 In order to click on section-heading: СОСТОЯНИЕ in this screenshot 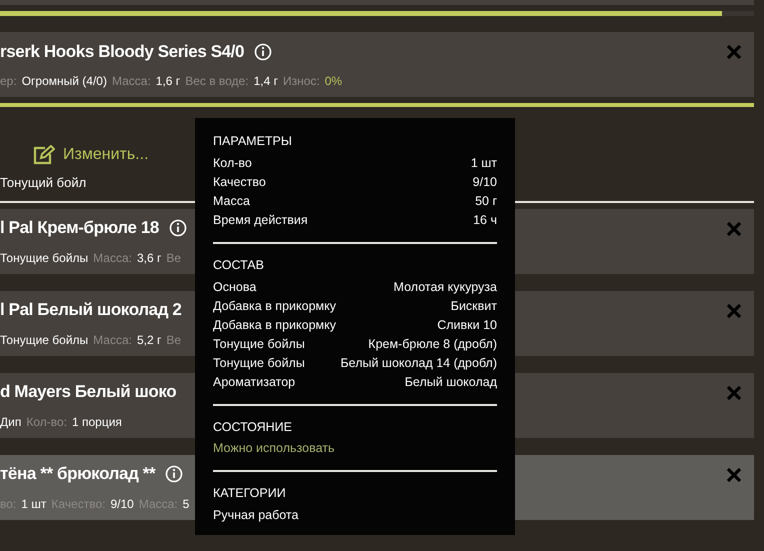, I will do `click(253, 427)`.